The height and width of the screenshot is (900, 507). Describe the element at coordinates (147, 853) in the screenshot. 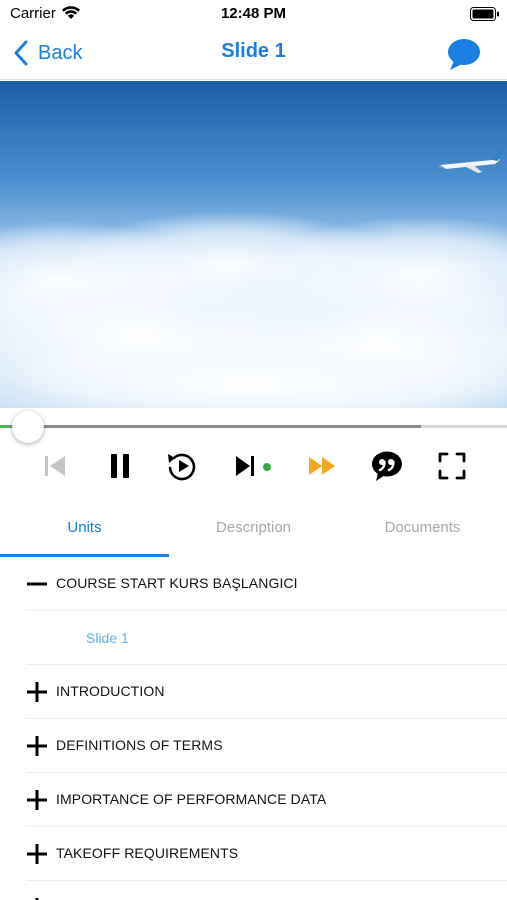

I see `unit-title: TAKEOFF REQUIREMENTS` at that location.